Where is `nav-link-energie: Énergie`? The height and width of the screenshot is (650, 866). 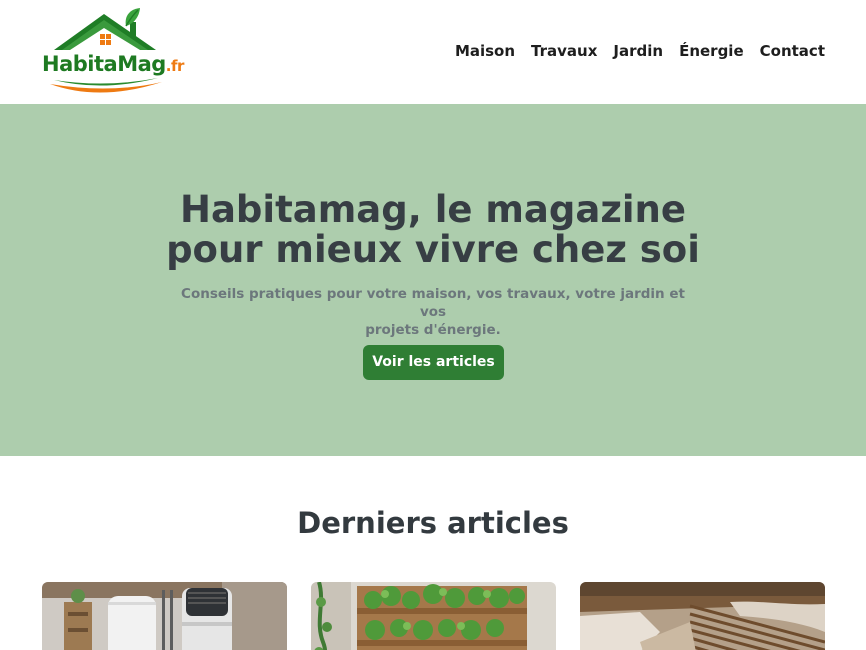
nav-link-energie: Énergie is located at coordinates (711, 51).